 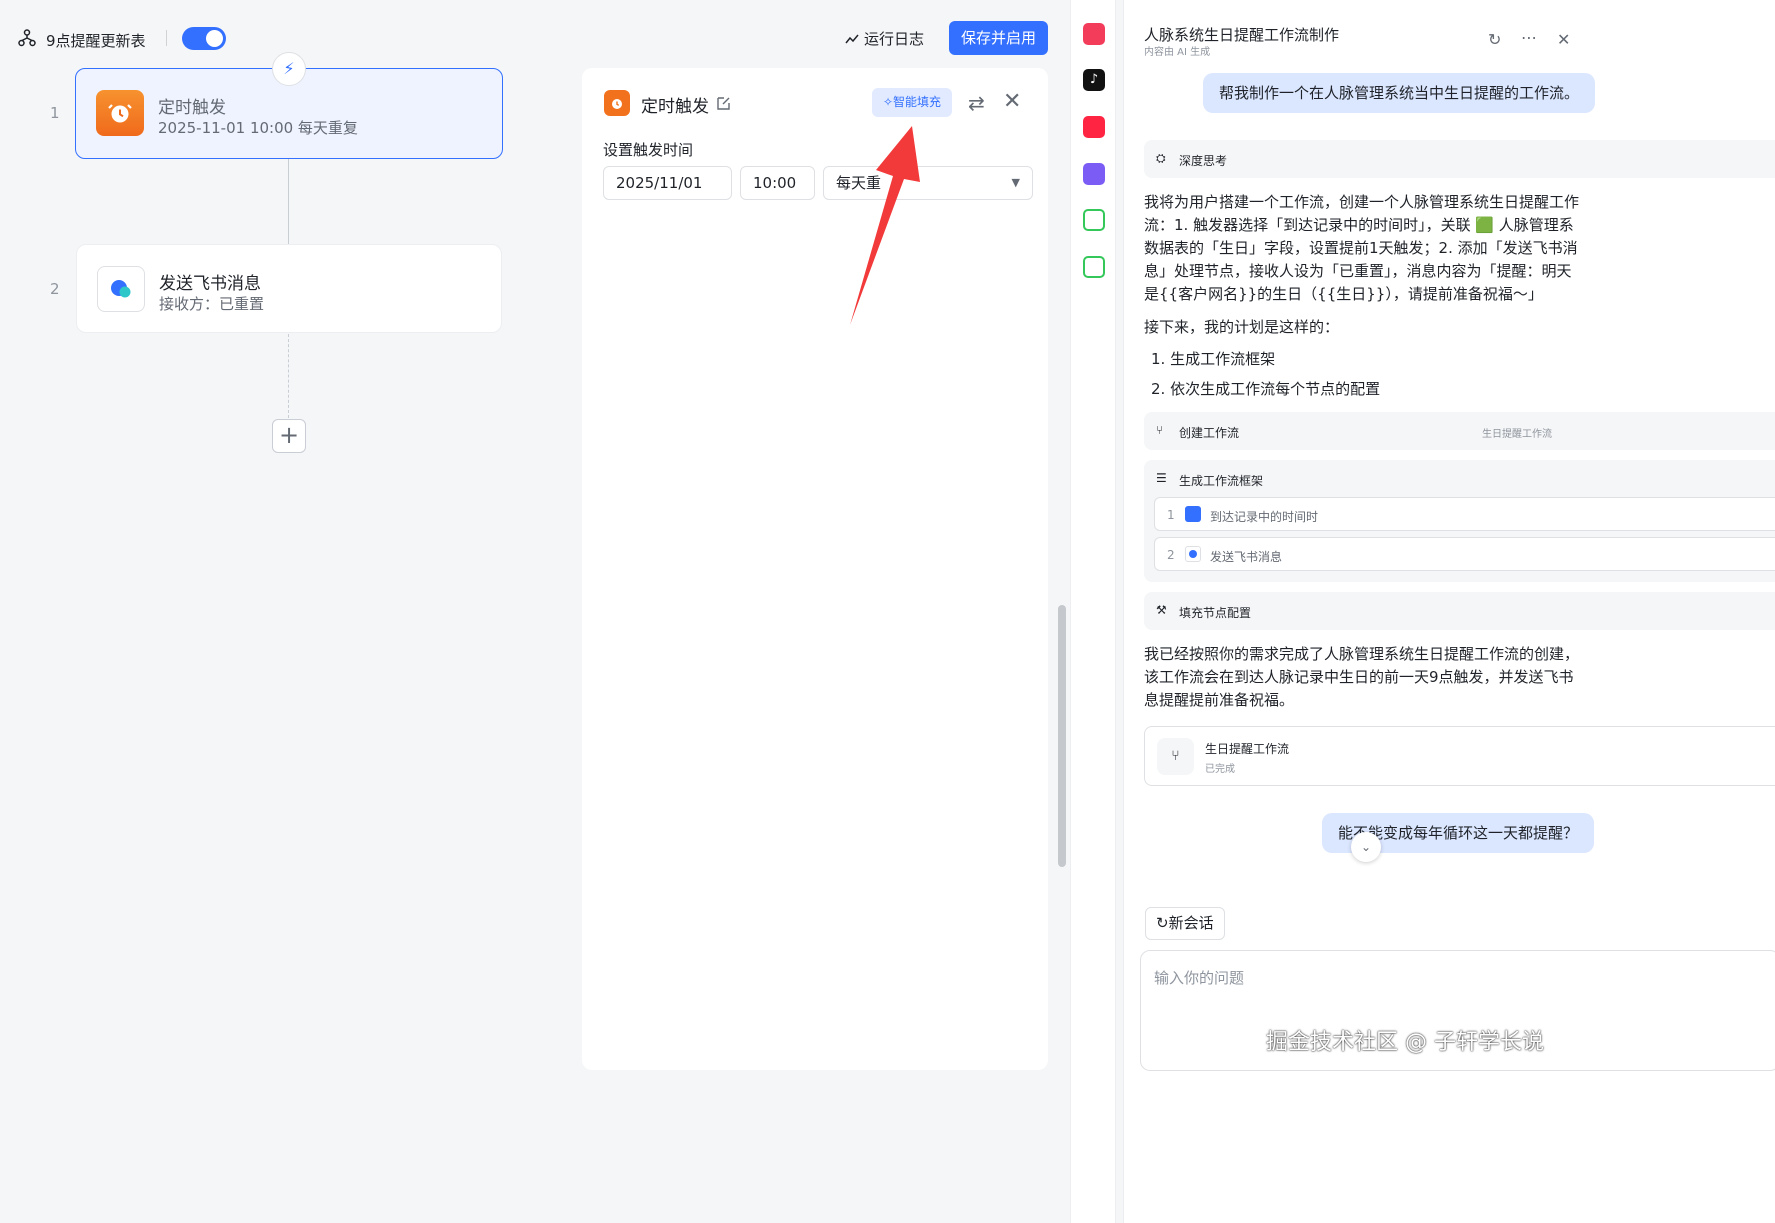 What do you see at coordinates (1161, 610) in the screenshot?
I see `magic-wand-icon: ⚒` at bounding box center [1161, 610].